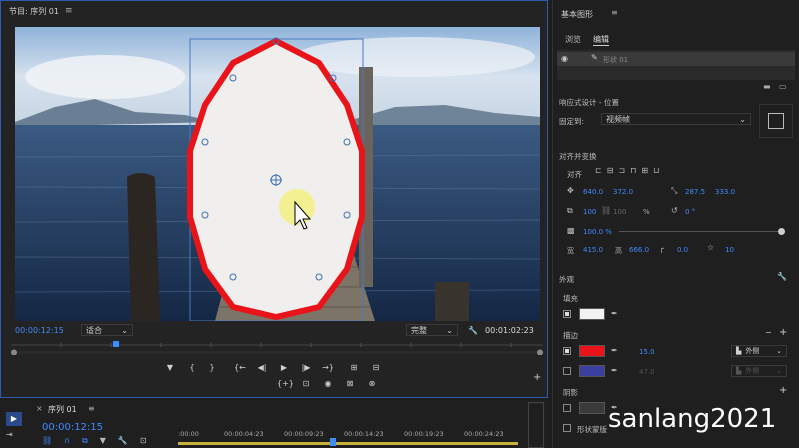  I want to click on stroke2-width-value: 47.0, so click(647, 372).